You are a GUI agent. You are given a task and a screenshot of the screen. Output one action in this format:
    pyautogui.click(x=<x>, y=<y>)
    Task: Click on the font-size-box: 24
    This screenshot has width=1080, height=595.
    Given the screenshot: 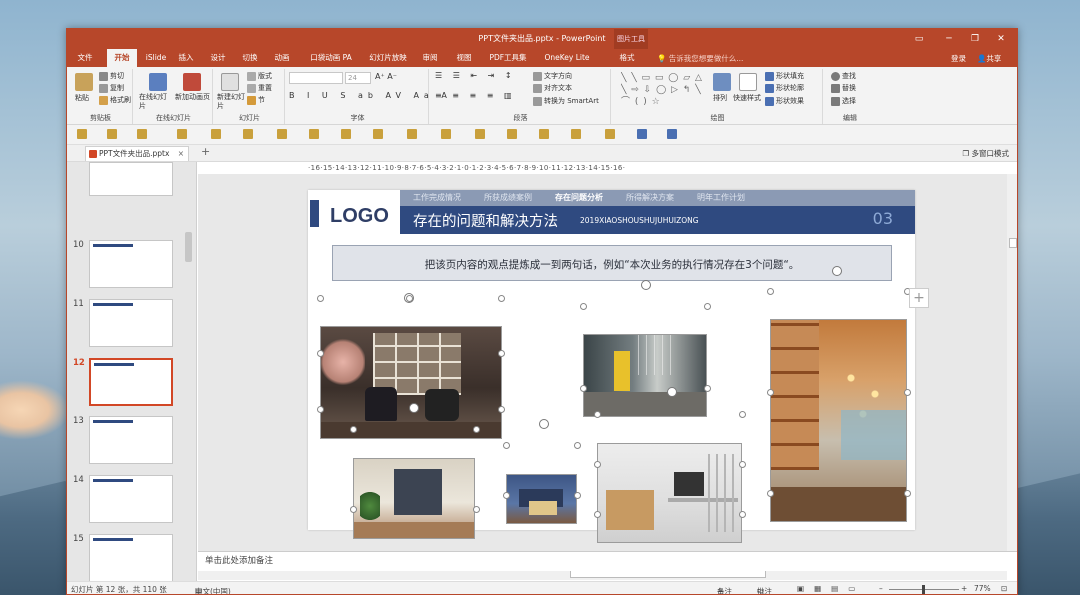 What is the action you would take?
    pyautogui.click(x=358, y=78)
    